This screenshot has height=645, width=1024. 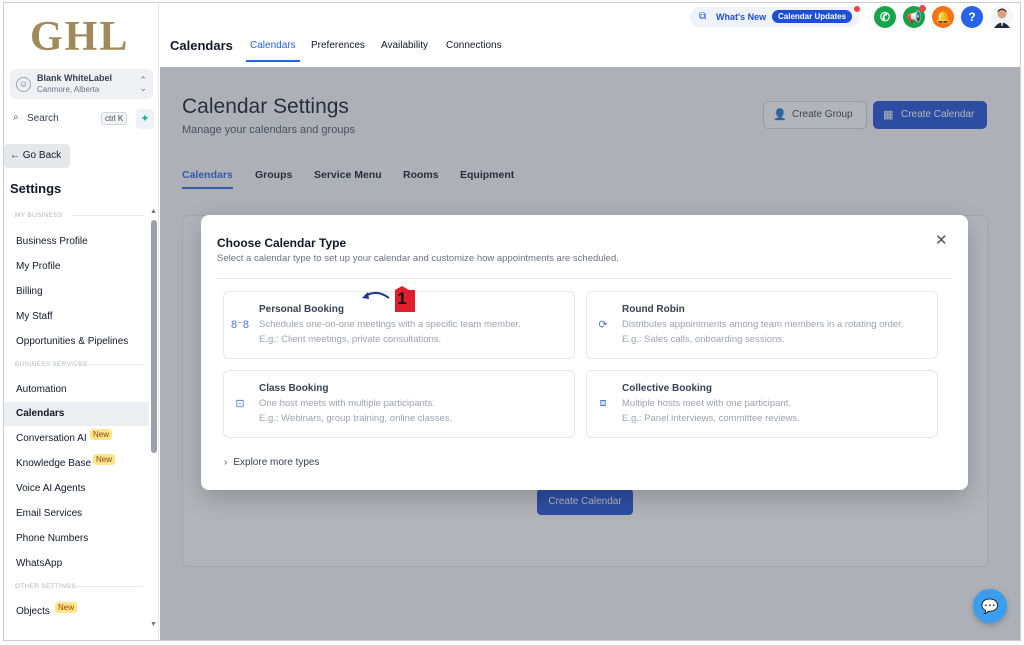 What do you see at coordinates (43, 118) in the screenshot?
I see `search-label: Search` at bounding box center [43, 118].